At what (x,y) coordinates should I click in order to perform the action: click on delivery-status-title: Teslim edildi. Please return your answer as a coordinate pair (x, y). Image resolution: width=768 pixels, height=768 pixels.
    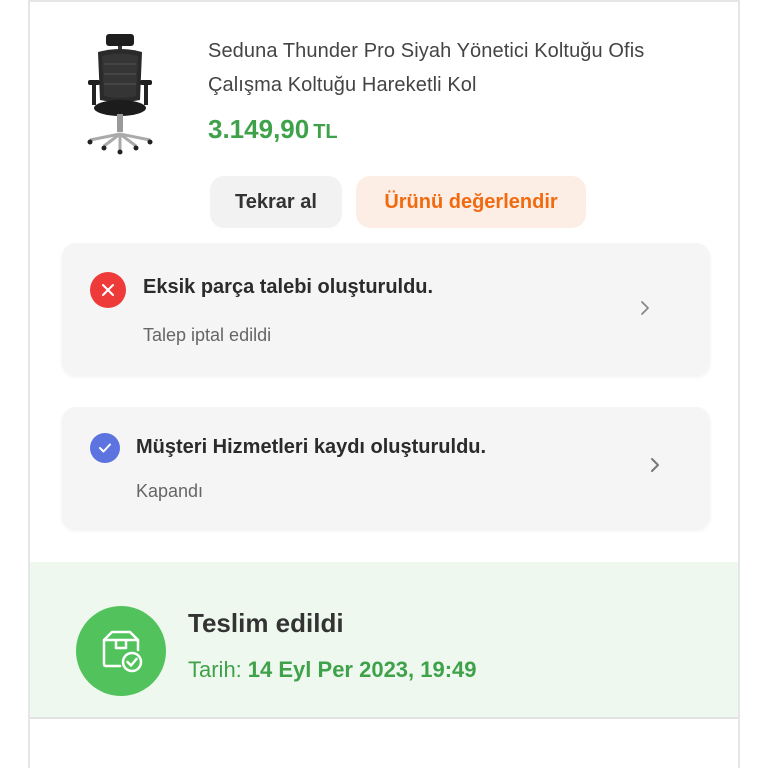
    Looking at the image, I should click on (266, 623).